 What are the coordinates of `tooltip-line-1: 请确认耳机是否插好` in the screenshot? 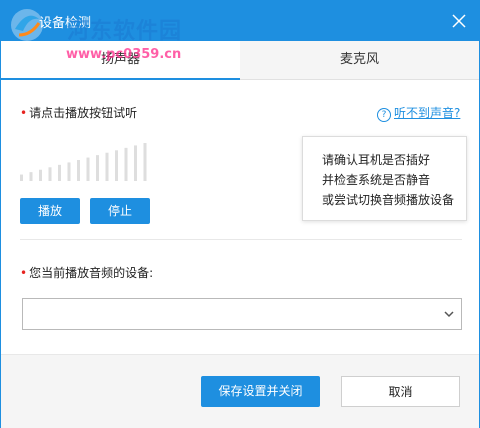 It's located at (376, 160).